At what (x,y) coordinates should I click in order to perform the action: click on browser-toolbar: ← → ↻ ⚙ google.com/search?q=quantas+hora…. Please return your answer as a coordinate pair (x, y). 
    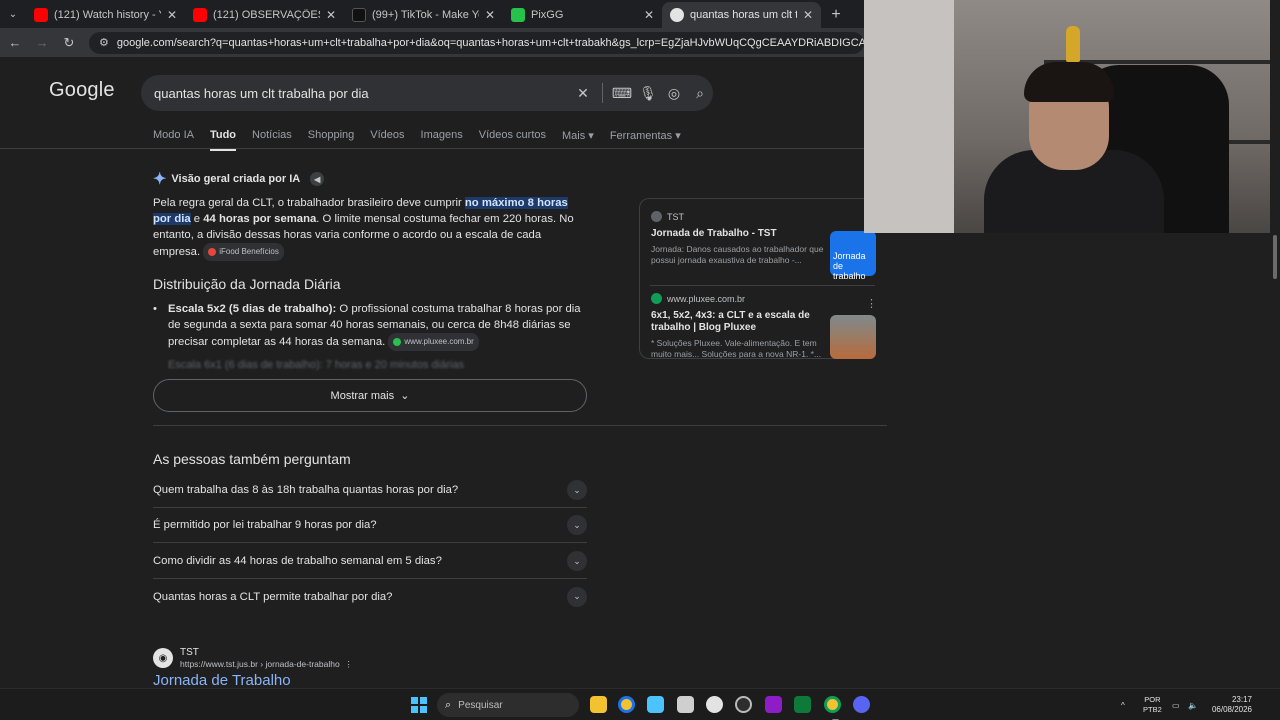
    Looking at the image, I should click on (432, 42).